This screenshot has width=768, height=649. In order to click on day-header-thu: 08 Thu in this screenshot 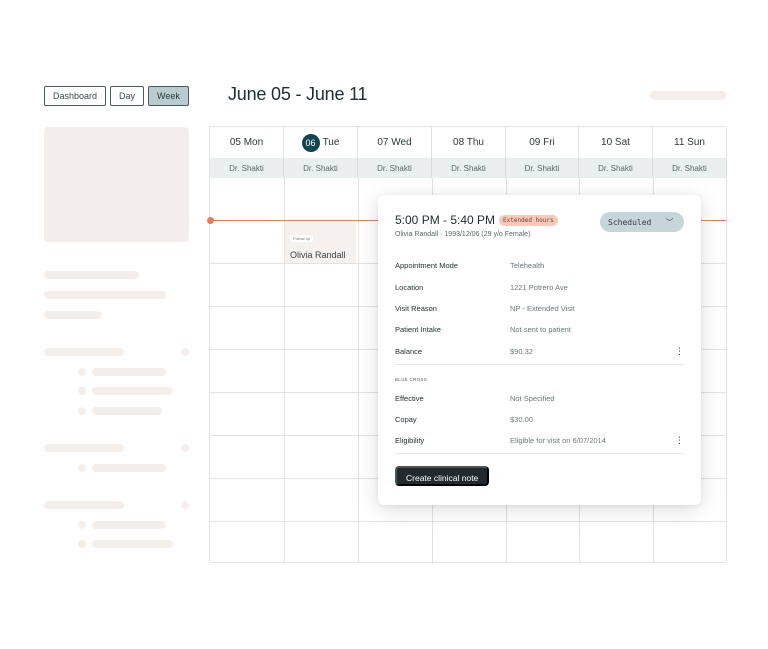, I will do `click(469, 142)`.